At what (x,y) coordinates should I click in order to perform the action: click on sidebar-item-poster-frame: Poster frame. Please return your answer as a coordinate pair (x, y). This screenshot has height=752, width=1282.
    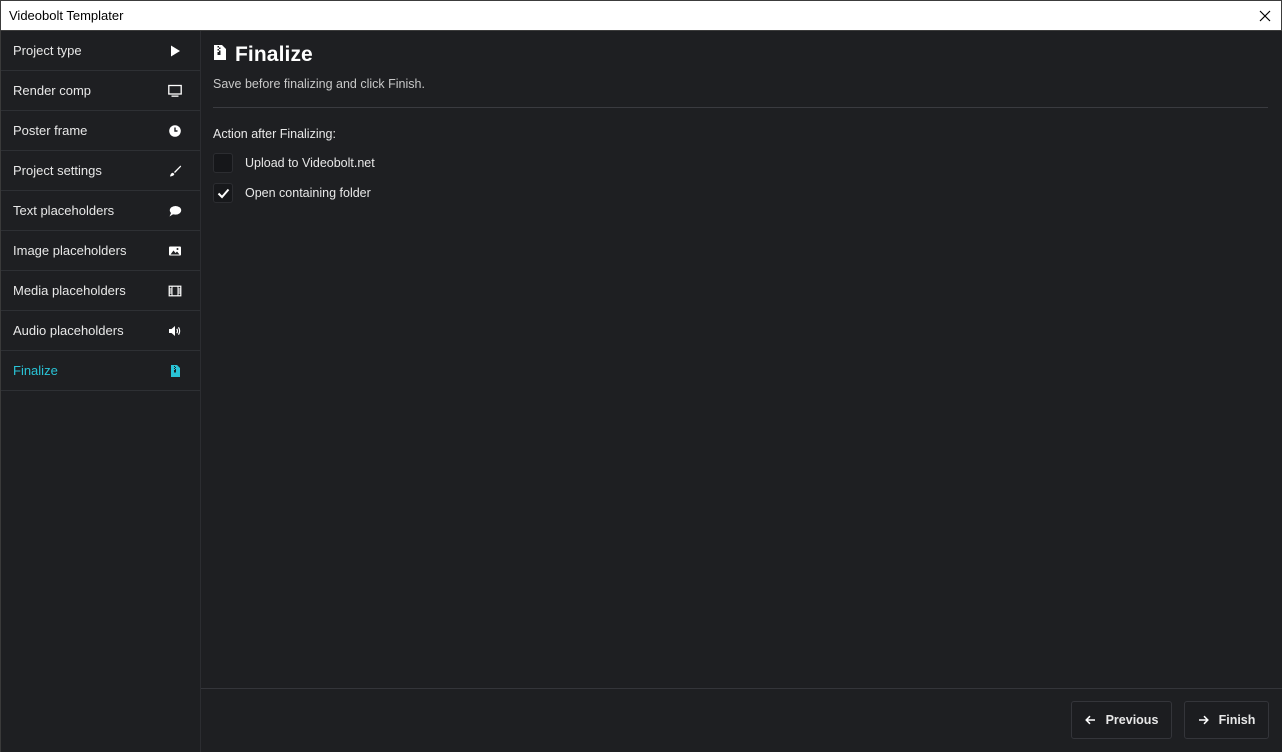
    Looking at the image, I should click on (100, 131).